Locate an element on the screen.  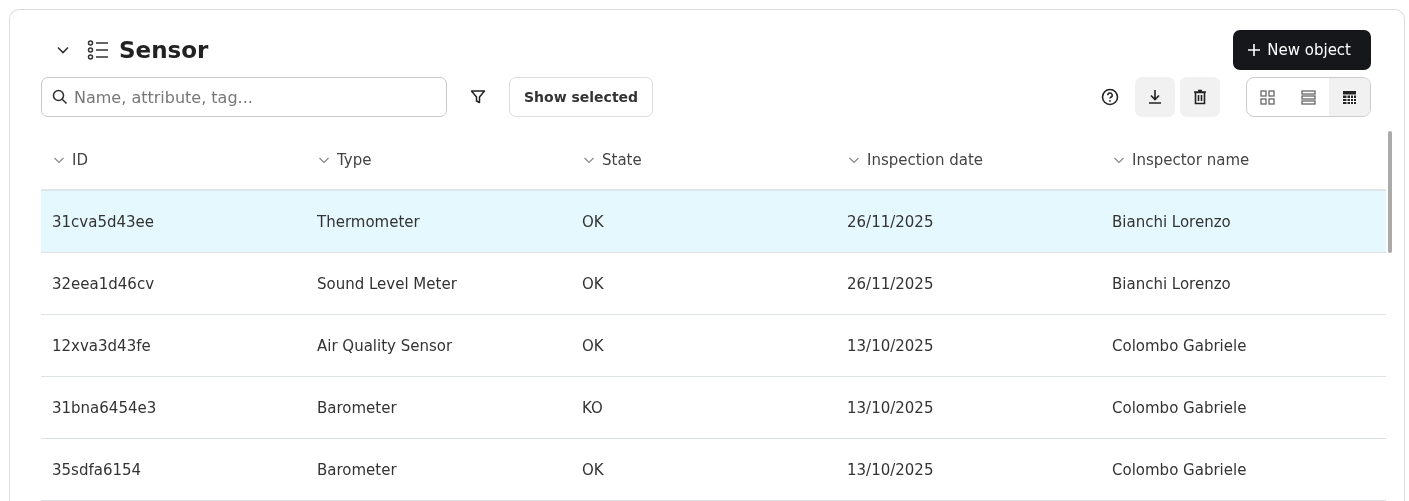
column-header: Type is located at coordinates (438, 160).